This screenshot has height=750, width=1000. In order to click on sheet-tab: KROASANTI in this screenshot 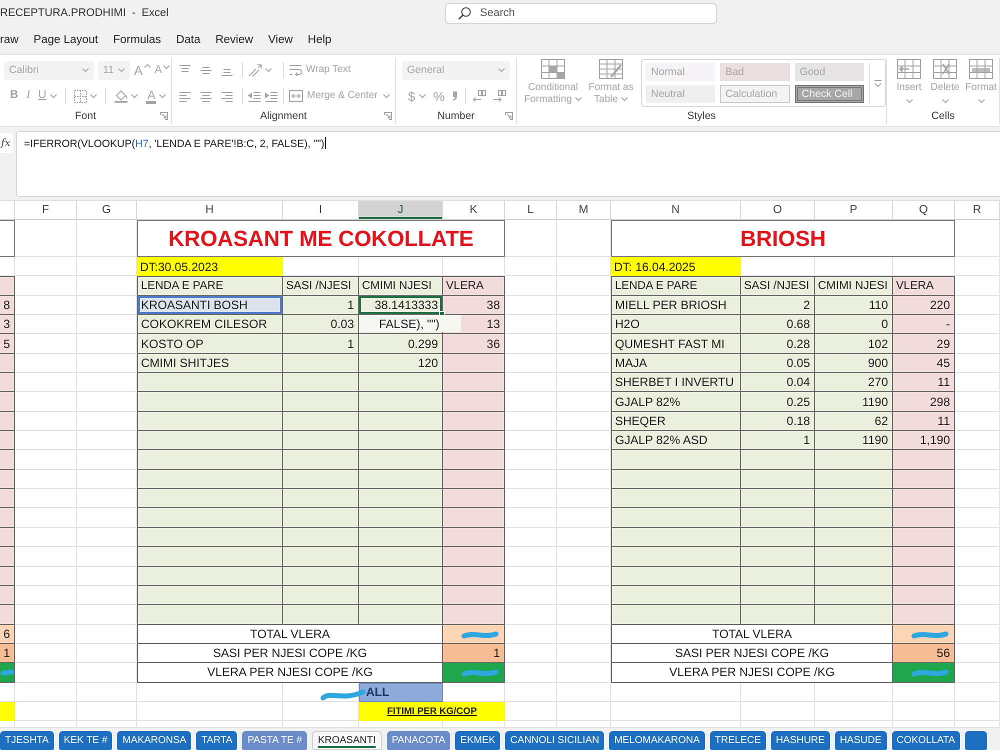, I will do `click(347, 740)`.